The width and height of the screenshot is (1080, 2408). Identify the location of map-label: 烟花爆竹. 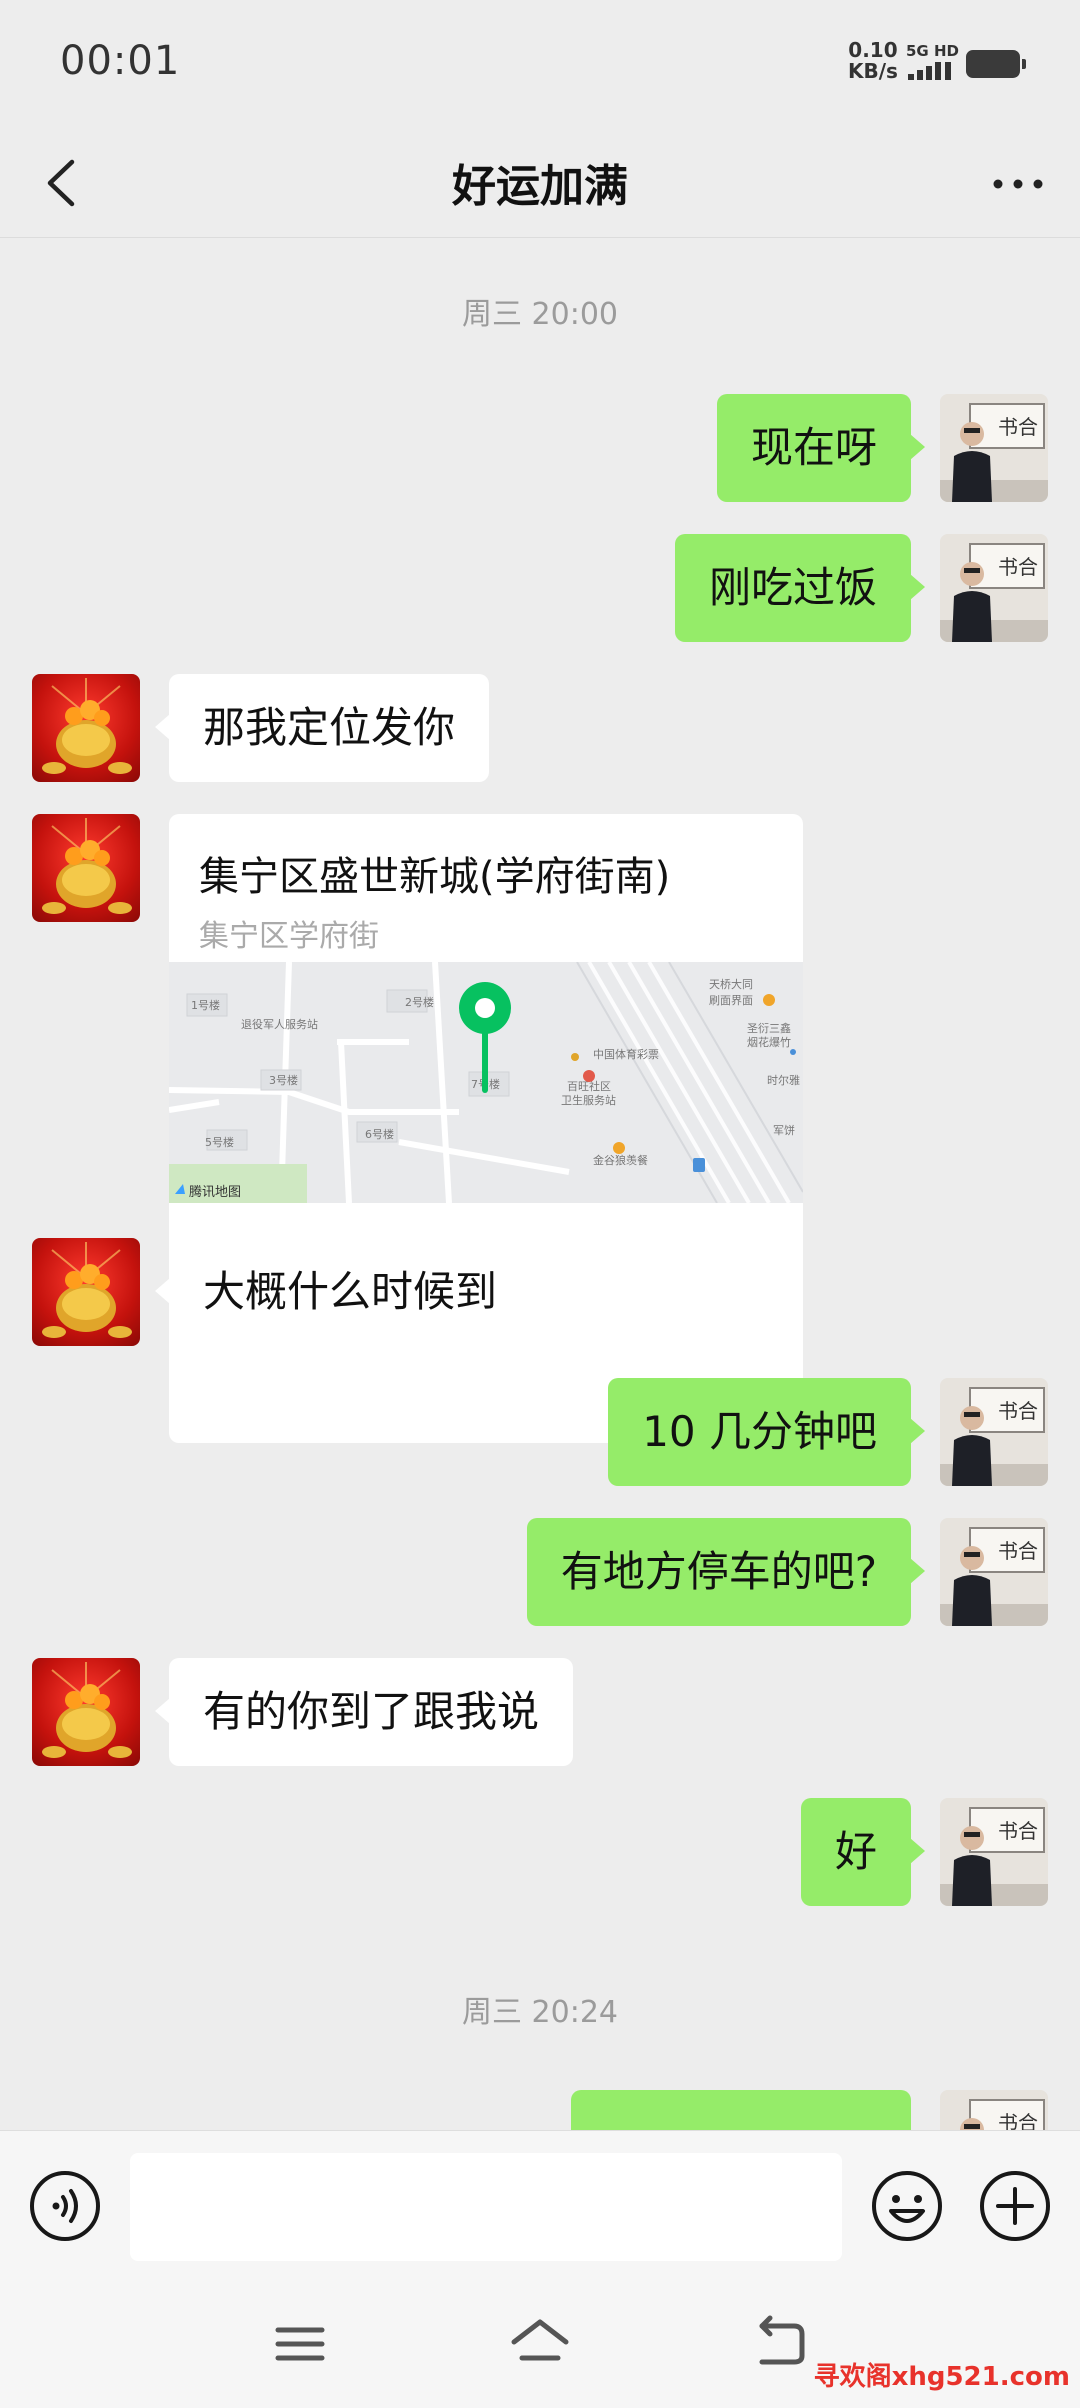
(769, 1042).